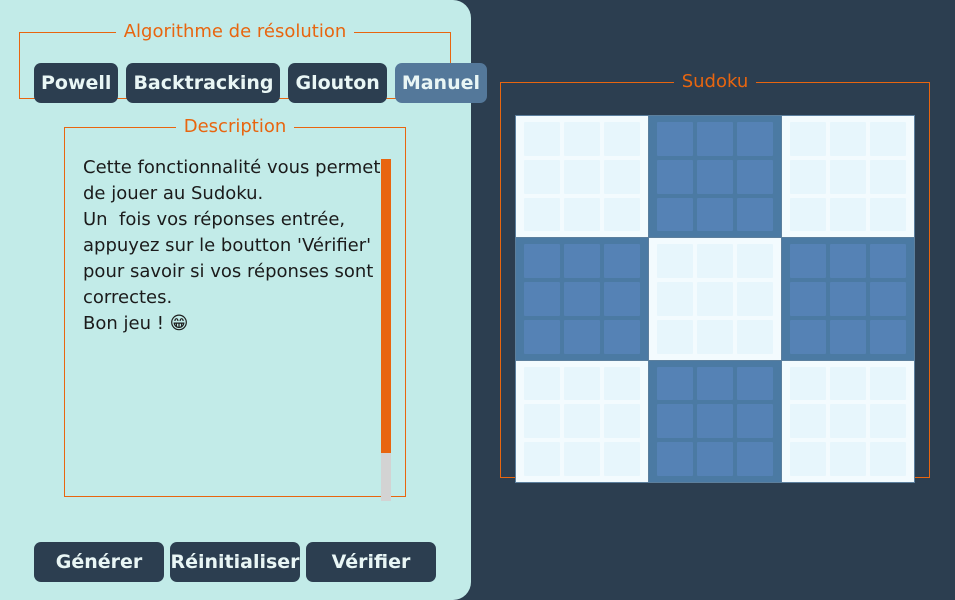 This screenshot has width=955, height=600. What do you see at coordinates (371, 562) in the screenshot?
I see `verify-button: Vérifier` at bounding box center [371, 562].